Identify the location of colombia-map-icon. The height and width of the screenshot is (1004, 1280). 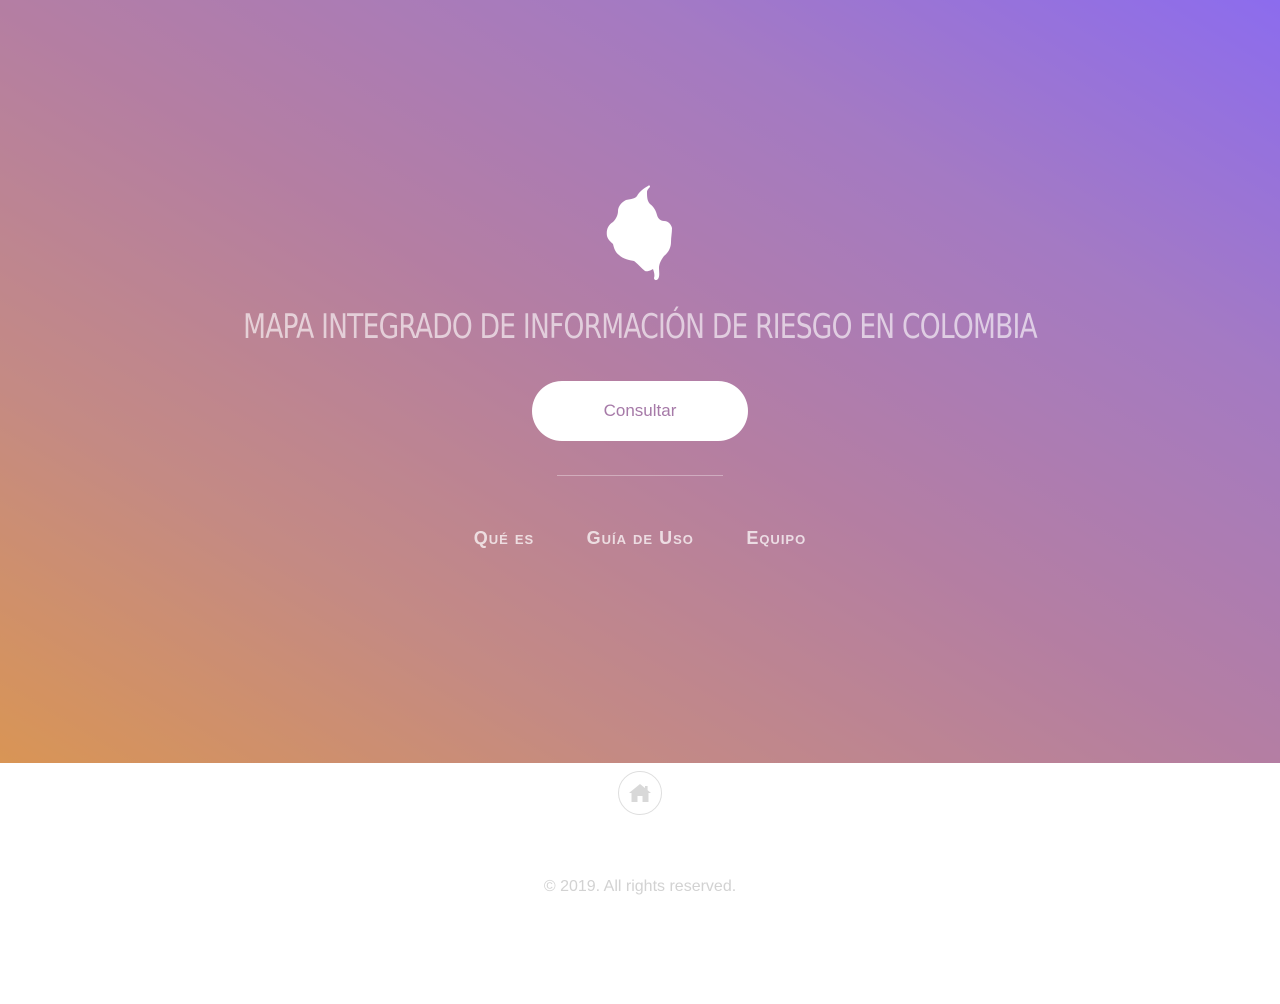
(640, 233).